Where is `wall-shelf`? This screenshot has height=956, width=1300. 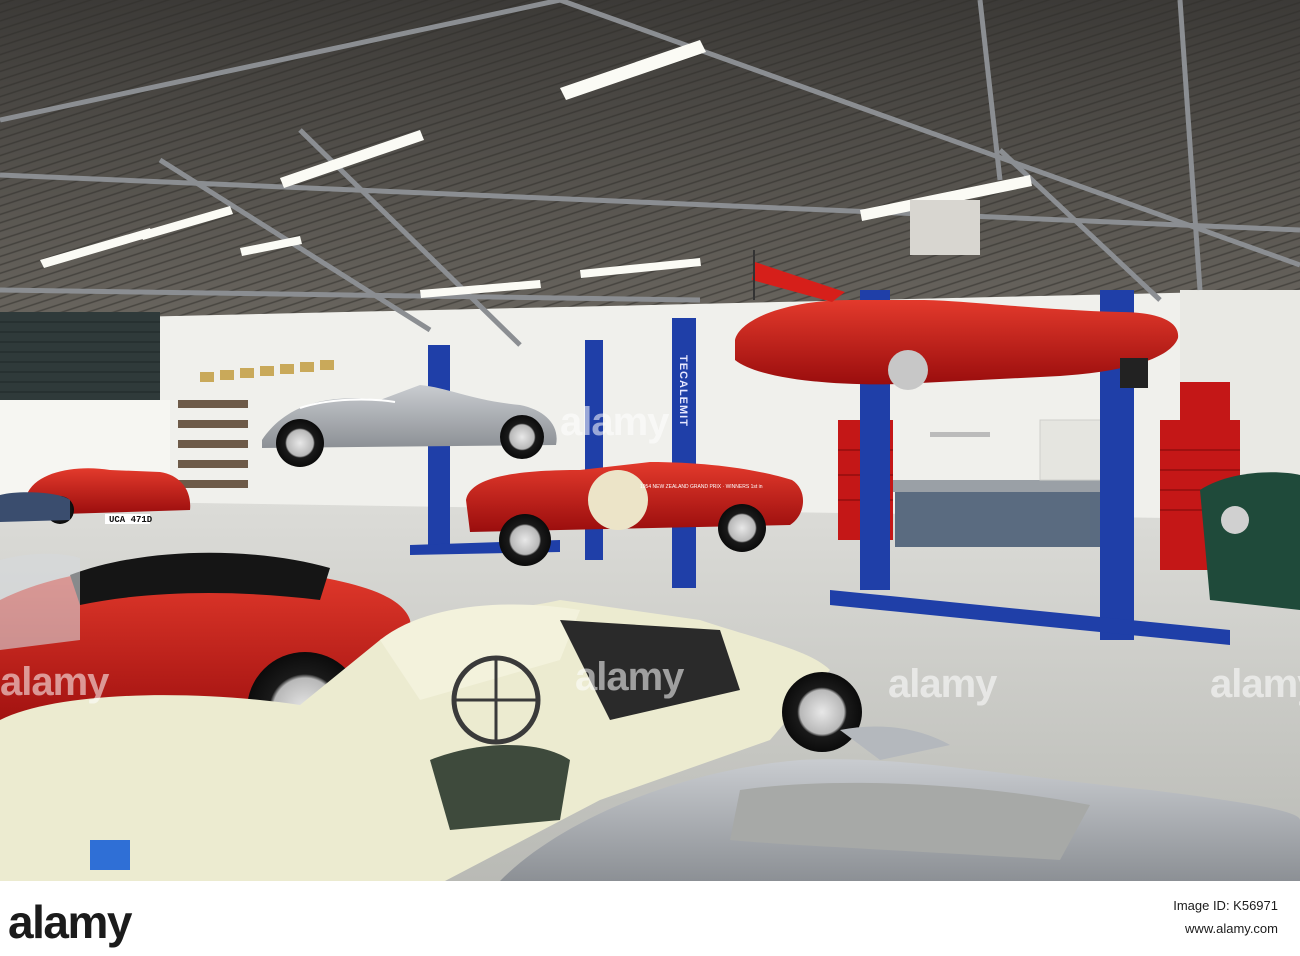
wall-shelf is located at coordinates (960, 434).